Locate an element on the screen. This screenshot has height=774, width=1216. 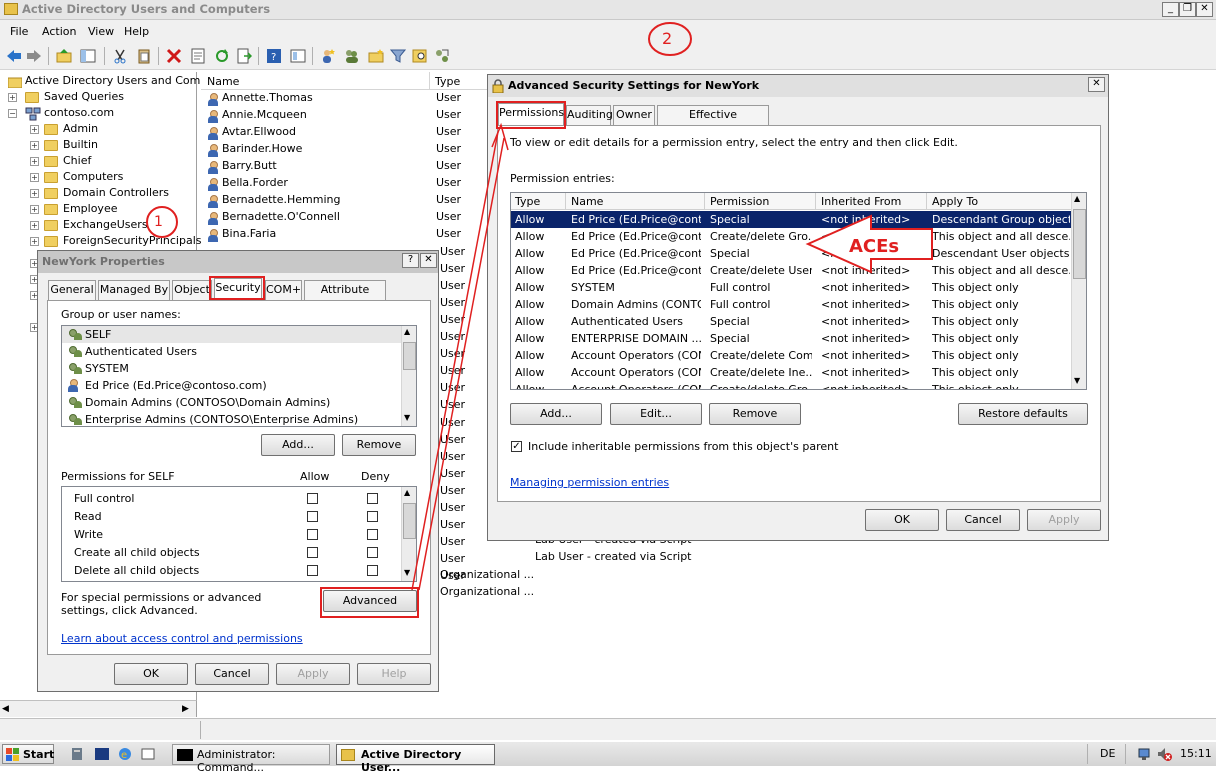
tree-item-ou: Employee is located at coordinates (90, 210).